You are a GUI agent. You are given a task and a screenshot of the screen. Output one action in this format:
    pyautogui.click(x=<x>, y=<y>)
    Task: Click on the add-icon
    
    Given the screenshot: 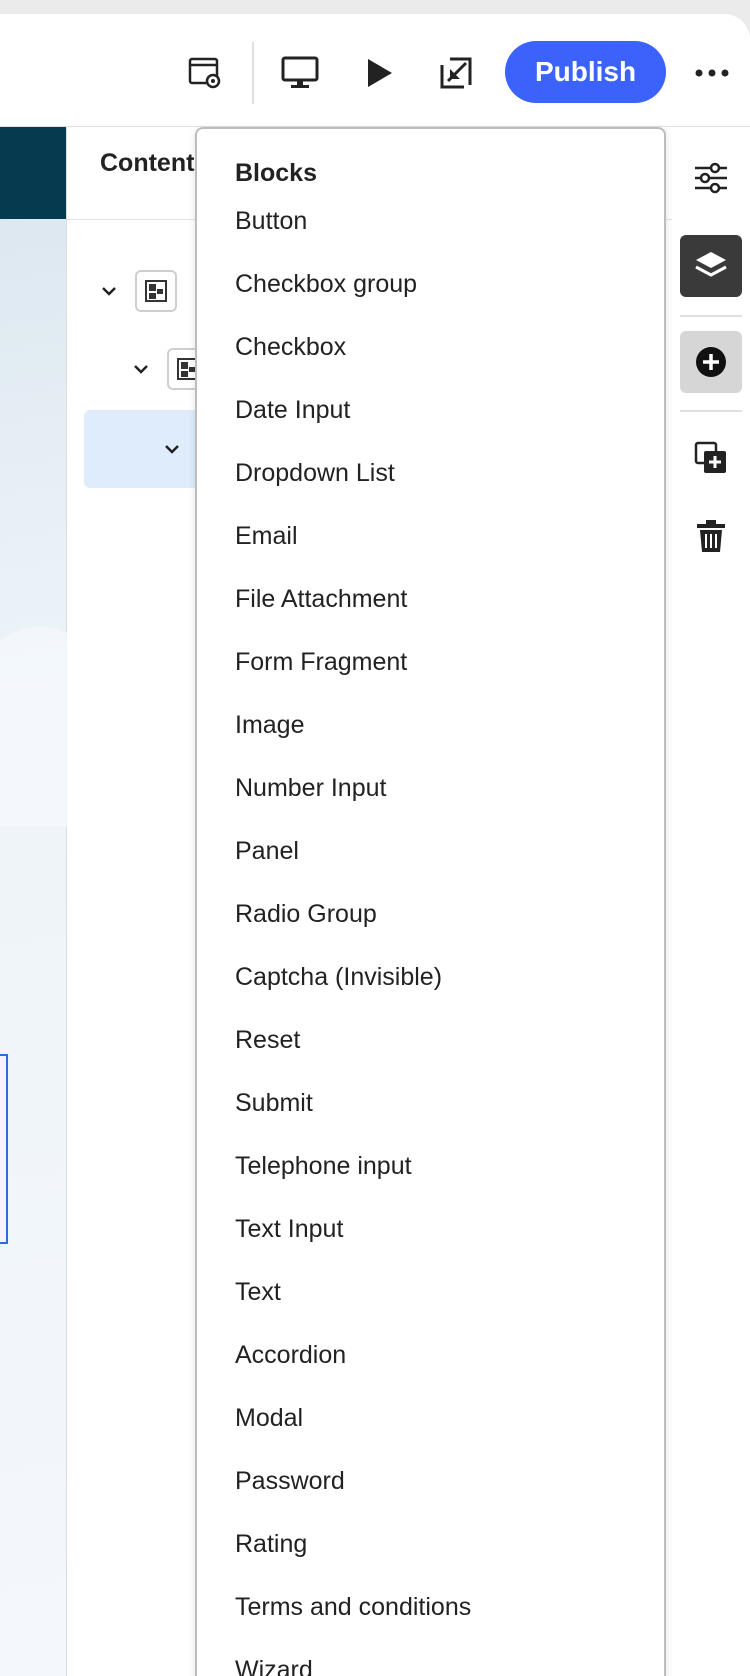 What is the action you would take?
    pyautogui.click(x=711, y=362)
    